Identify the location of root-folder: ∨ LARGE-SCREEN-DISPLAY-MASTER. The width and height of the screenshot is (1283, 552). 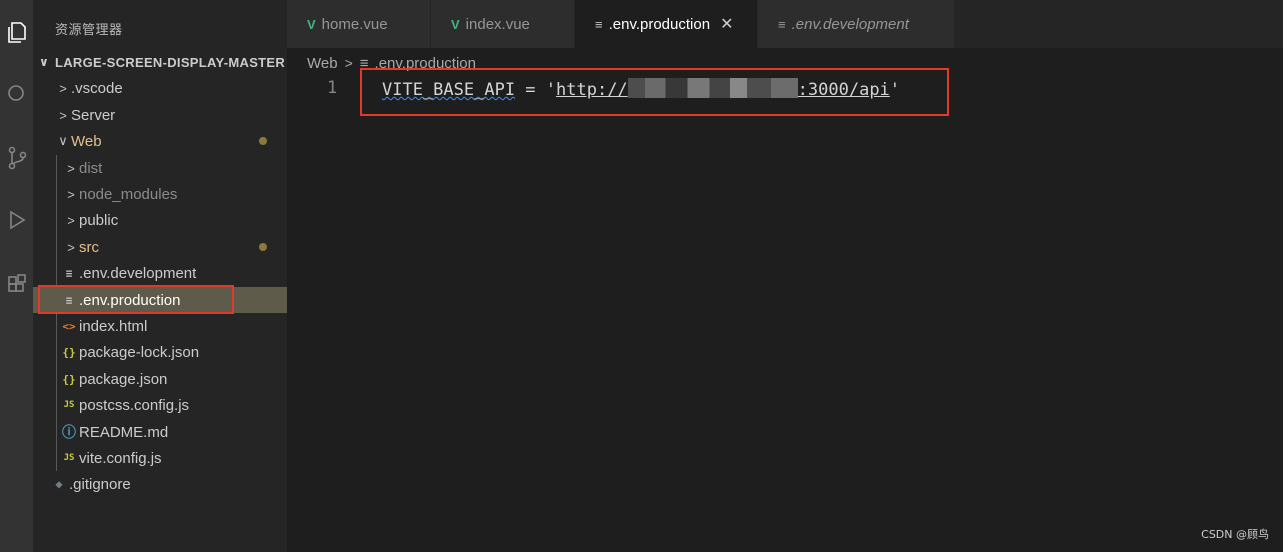
(160, 62).